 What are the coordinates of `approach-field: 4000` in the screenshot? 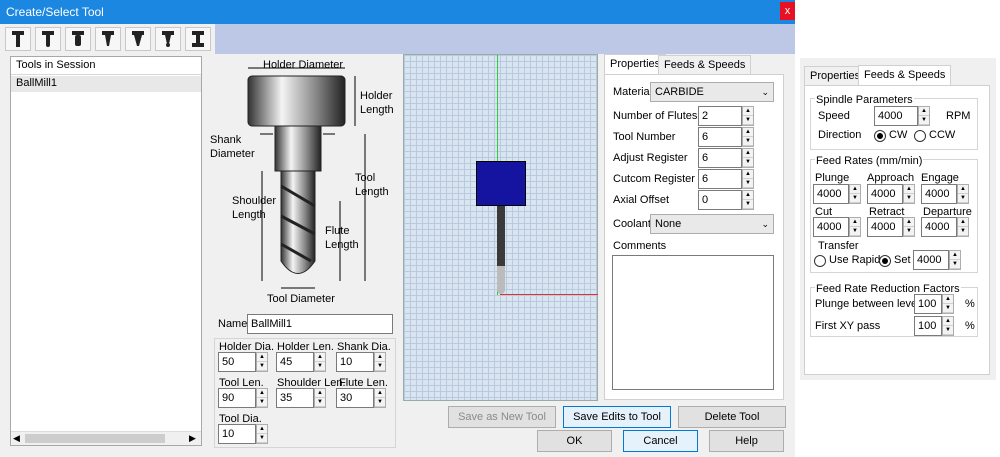 It's located at (885, 194).